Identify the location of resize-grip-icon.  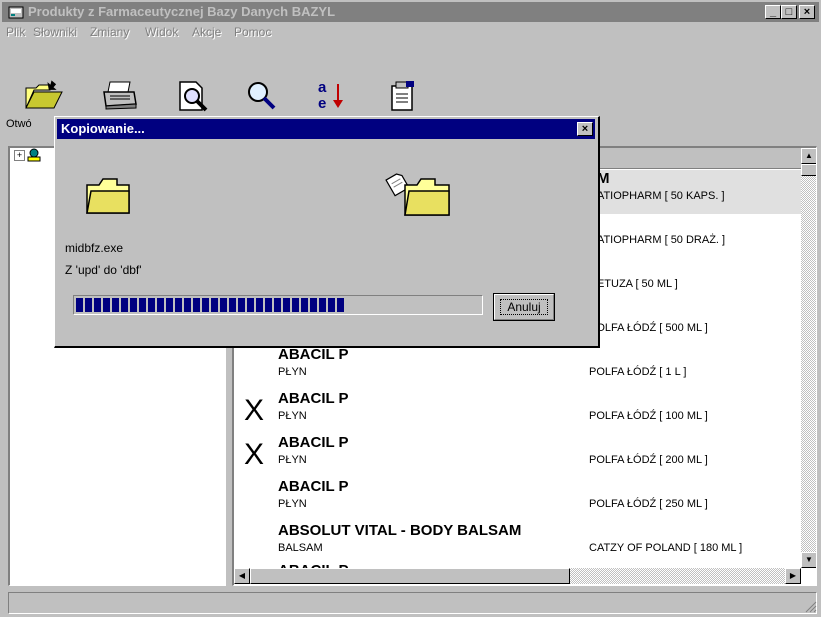
(811, 607).